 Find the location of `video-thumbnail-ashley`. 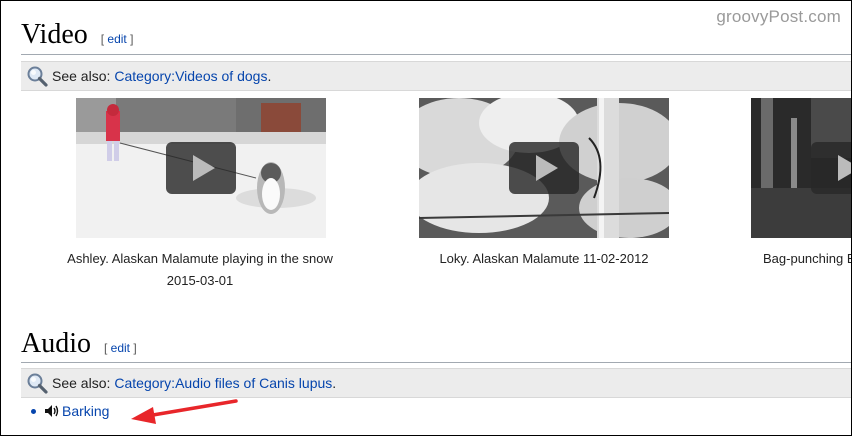

video-thumbnail-ashley is located at coordinates (201, 168).